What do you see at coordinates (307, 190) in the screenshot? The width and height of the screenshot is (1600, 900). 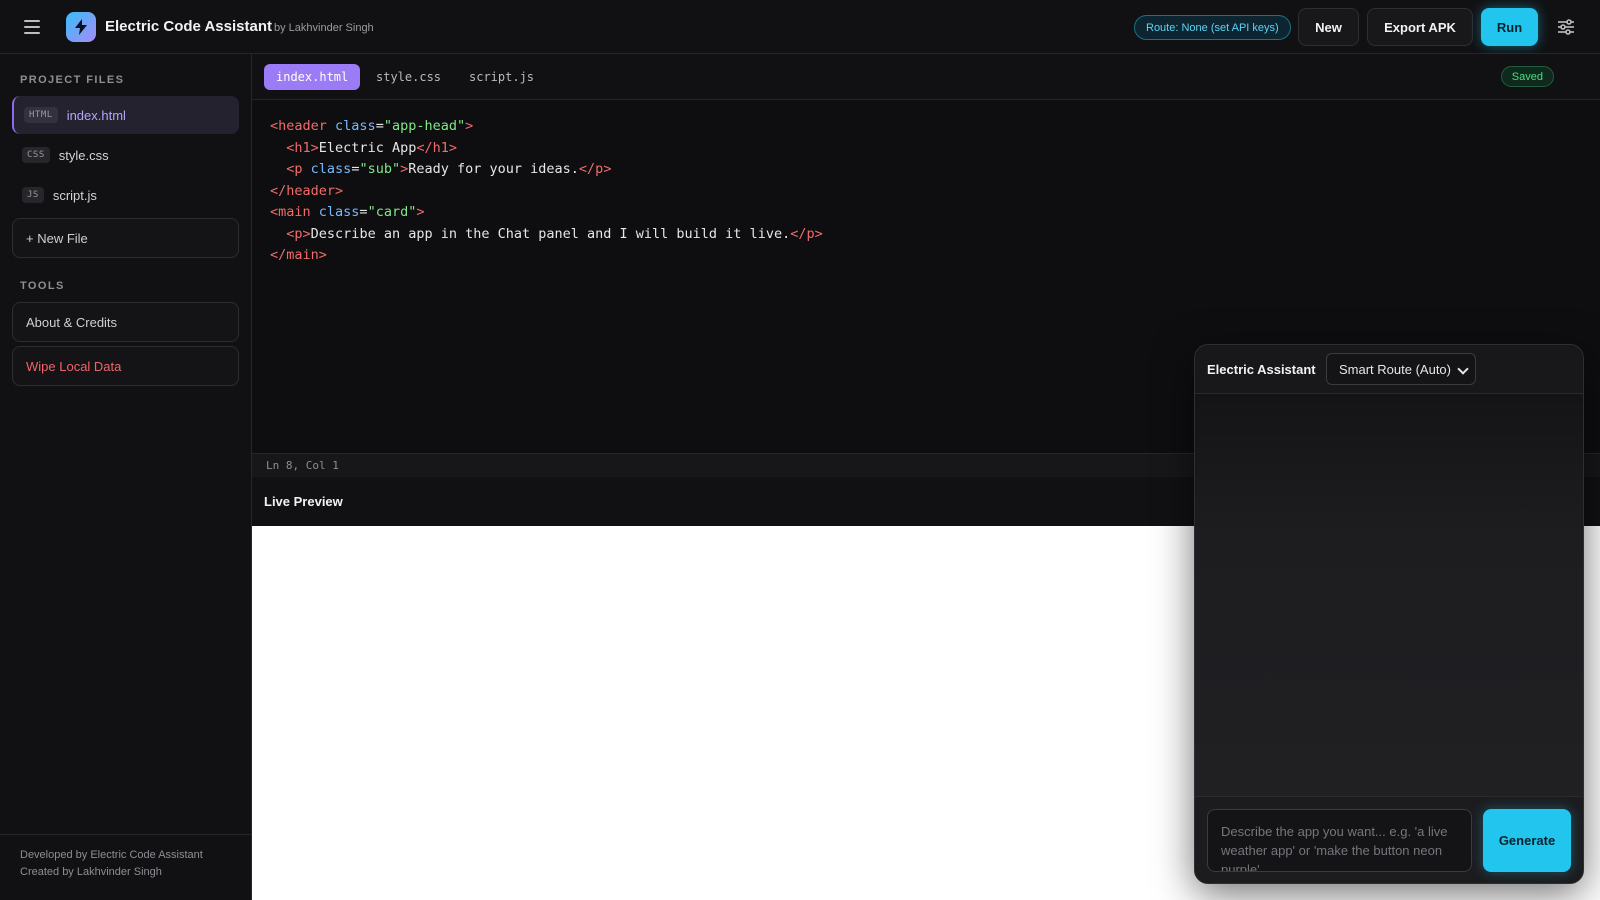 I see `code-line: </header>` at bounding box center [307, 190].